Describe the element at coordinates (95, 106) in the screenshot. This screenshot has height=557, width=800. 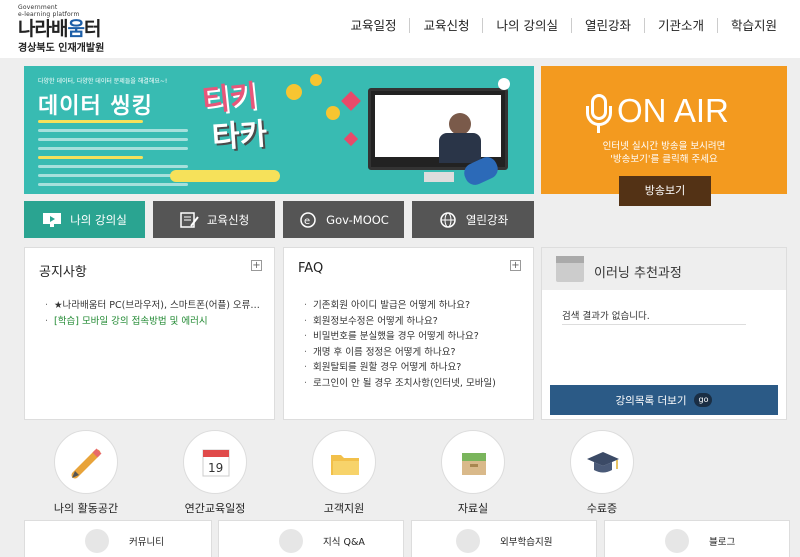
I see `banner-title: 데이터 씽킹` at that location.